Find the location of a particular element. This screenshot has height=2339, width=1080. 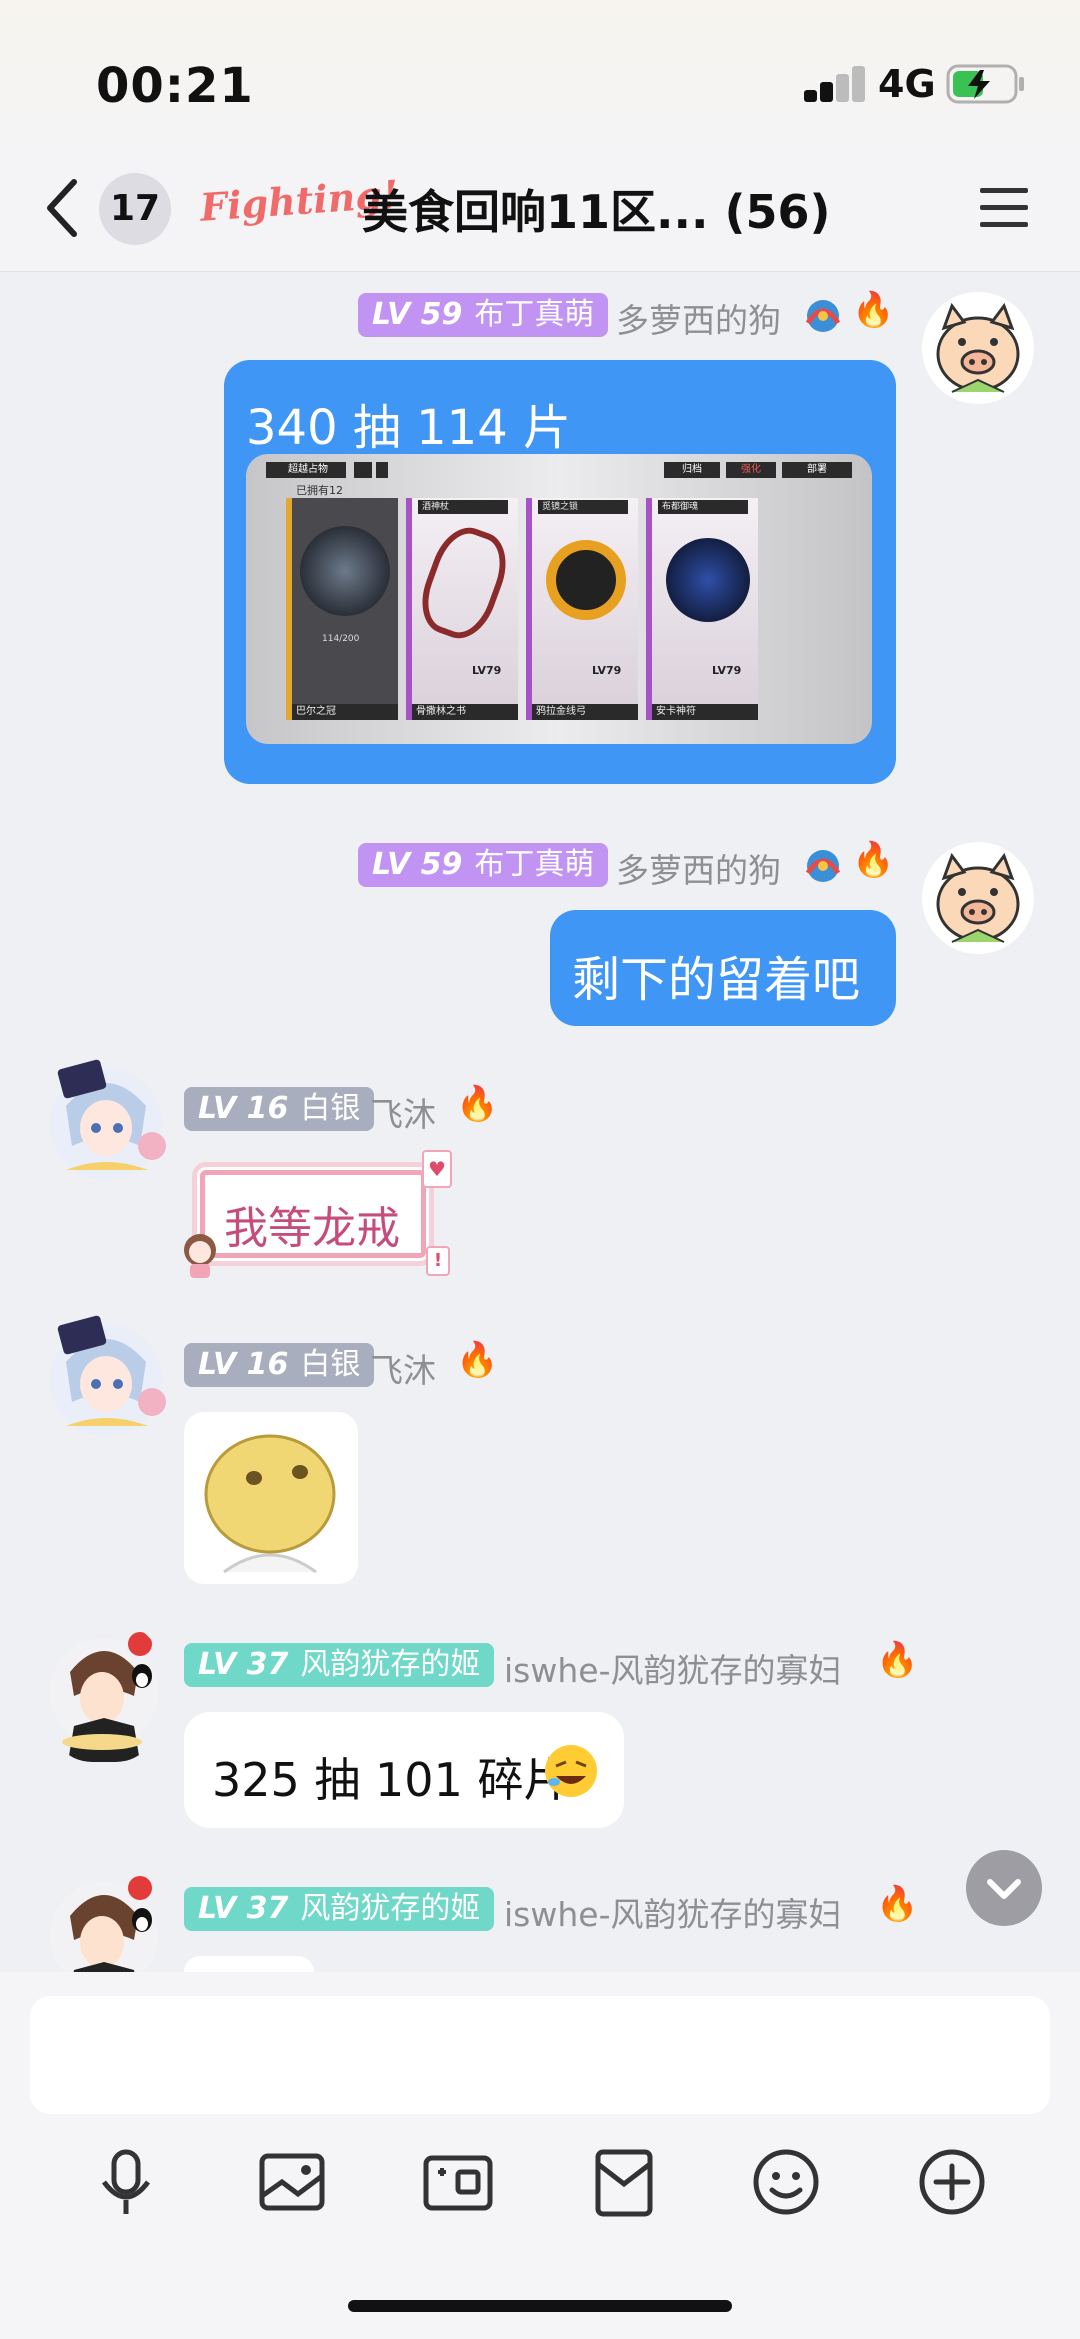

game-card: 114/200 巴尔之冠 is located at coordinates (342, 609).